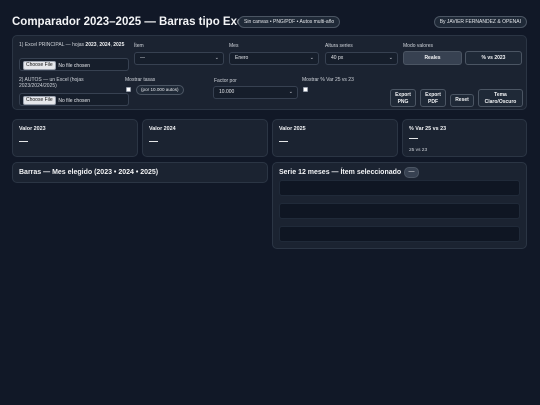  Describe the element at coordinates (205, 138) in the screenshot. I see `stat-card-2024: Valor 2024 —` at that location.